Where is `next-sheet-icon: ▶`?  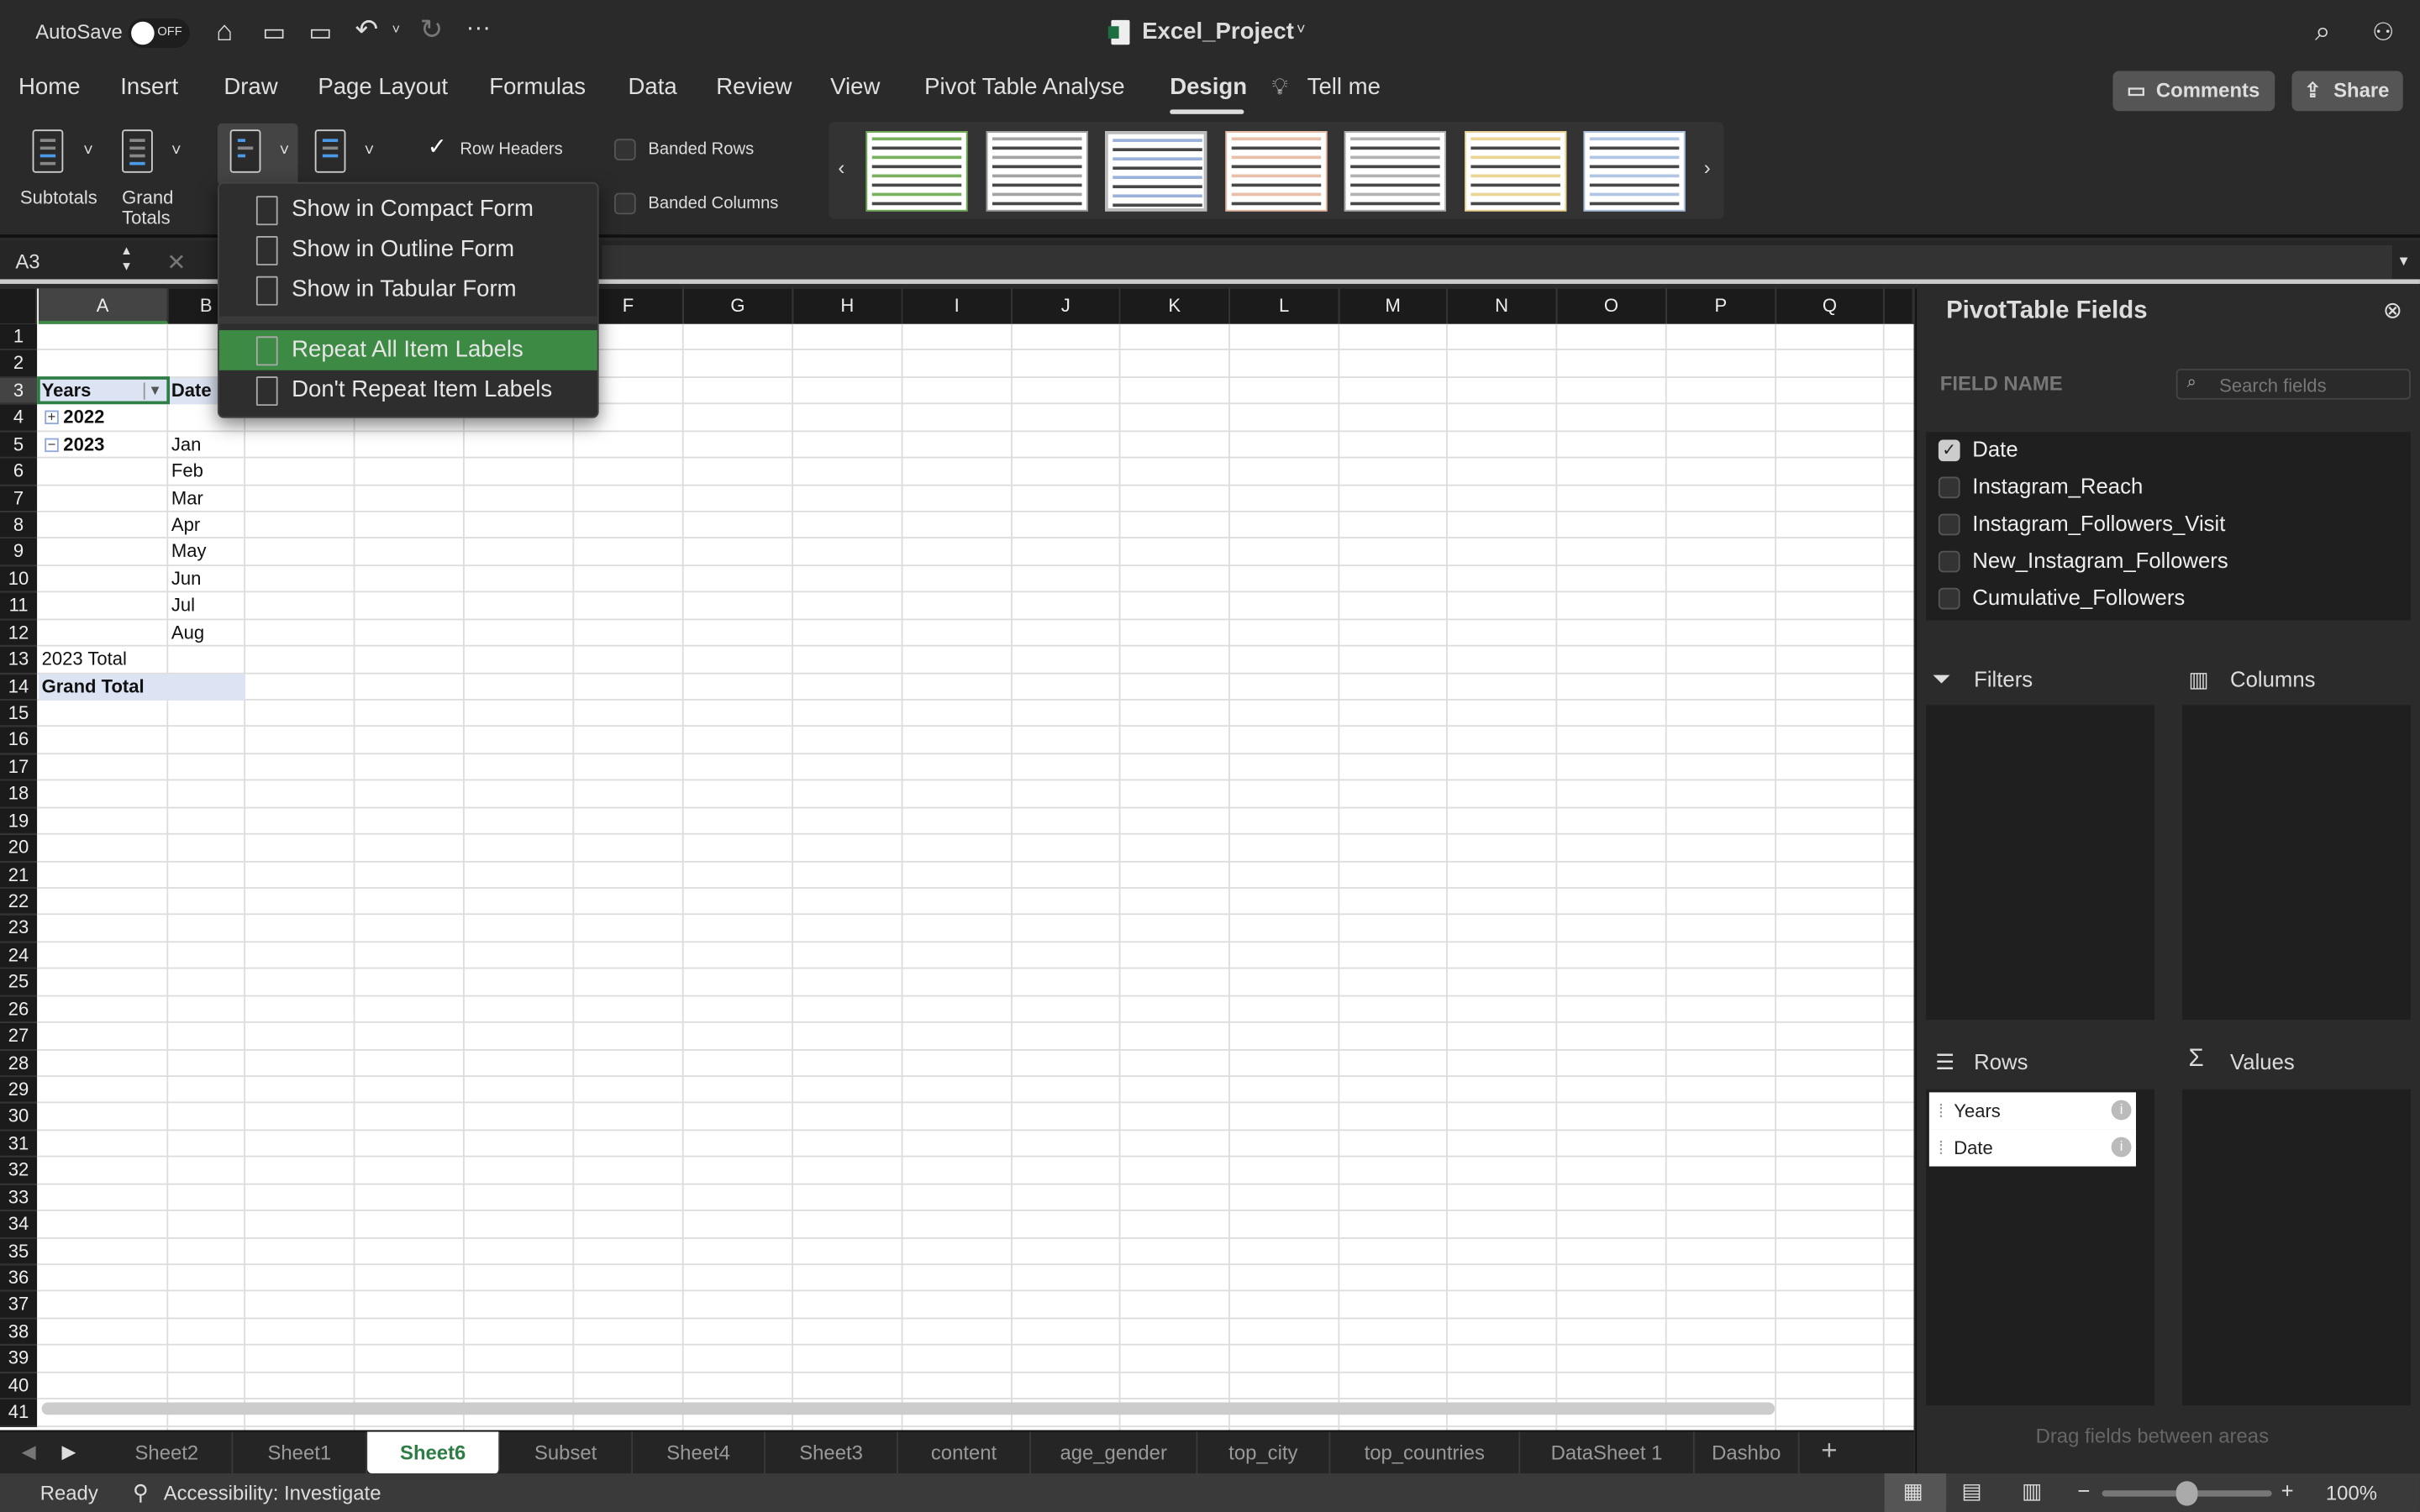
next-sheet-icon: ▶ is located at coordinates (68, 1451).